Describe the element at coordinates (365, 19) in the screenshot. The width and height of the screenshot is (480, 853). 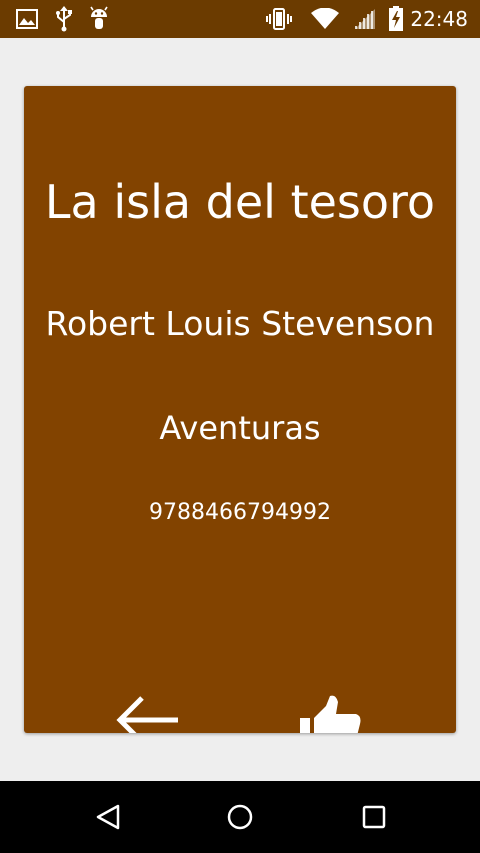
I see `signal-icon` at that location.